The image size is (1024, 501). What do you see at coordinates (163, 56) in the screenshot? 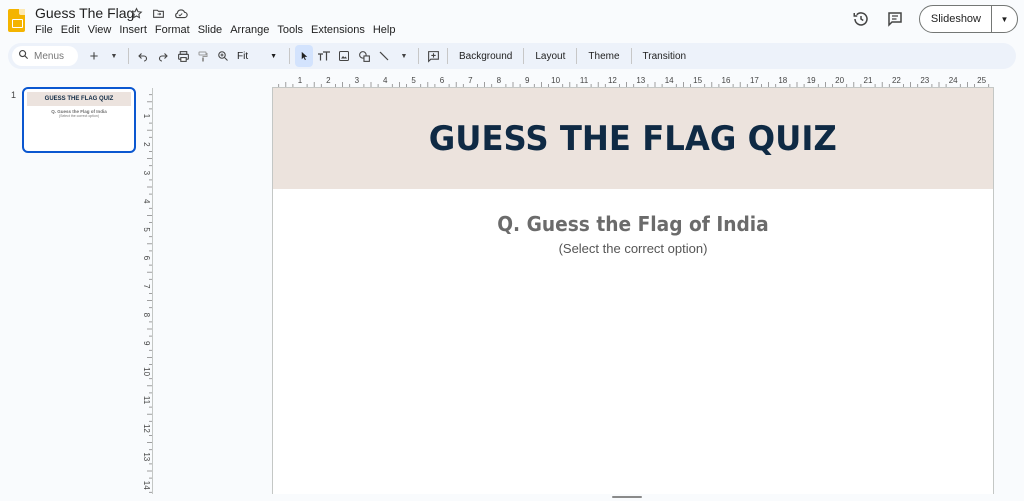
I see `redo-icon` at bounding box center [163, 56].